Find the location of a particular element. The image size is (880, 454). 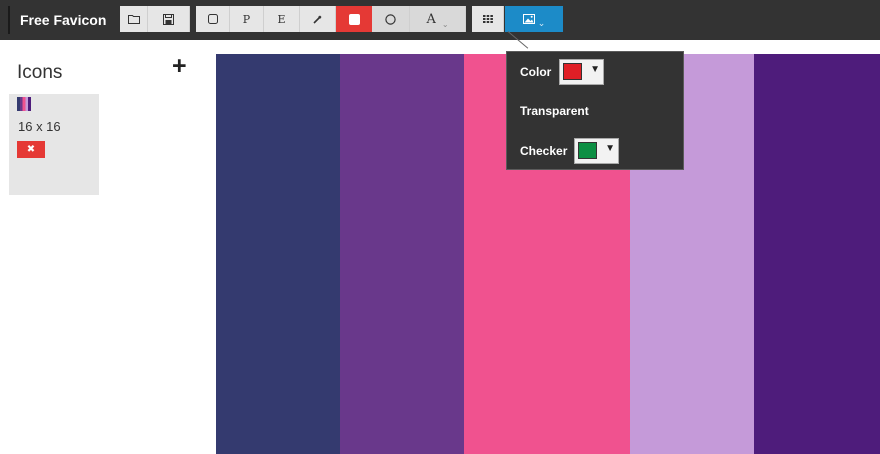

app-title: Free Favicon is located at coordinates (61, 20).